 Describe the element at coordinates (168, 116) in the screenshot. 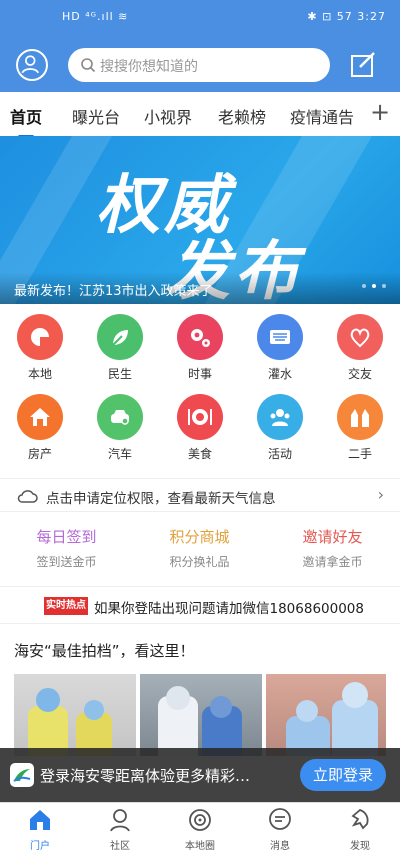

I see `tab-video: 小视界` at that location.